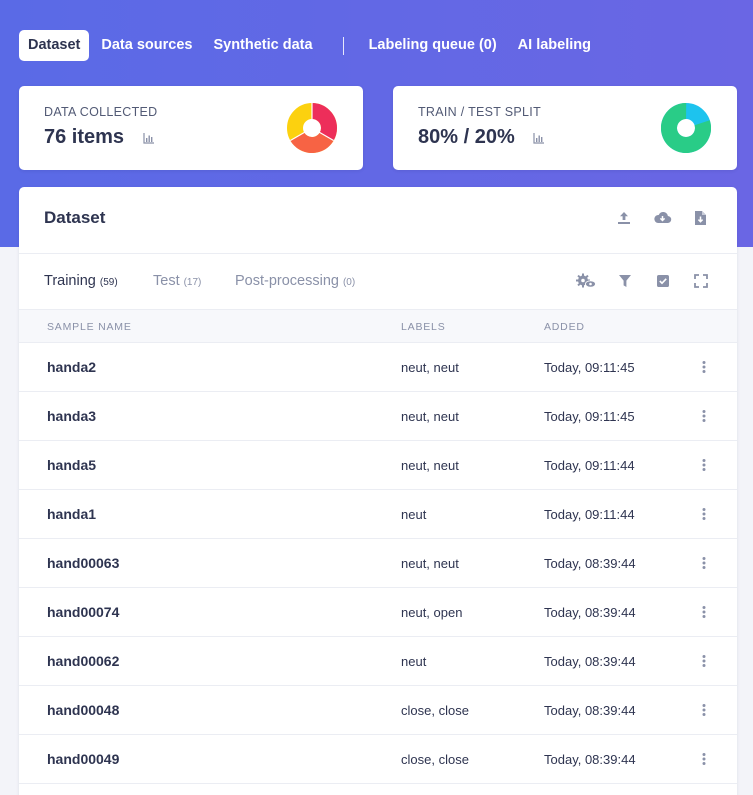  Describe the element at coordinates (191, 128) in the screenshot. I see `data-collected-card: DATA COLLECTED 76 items` at that location.